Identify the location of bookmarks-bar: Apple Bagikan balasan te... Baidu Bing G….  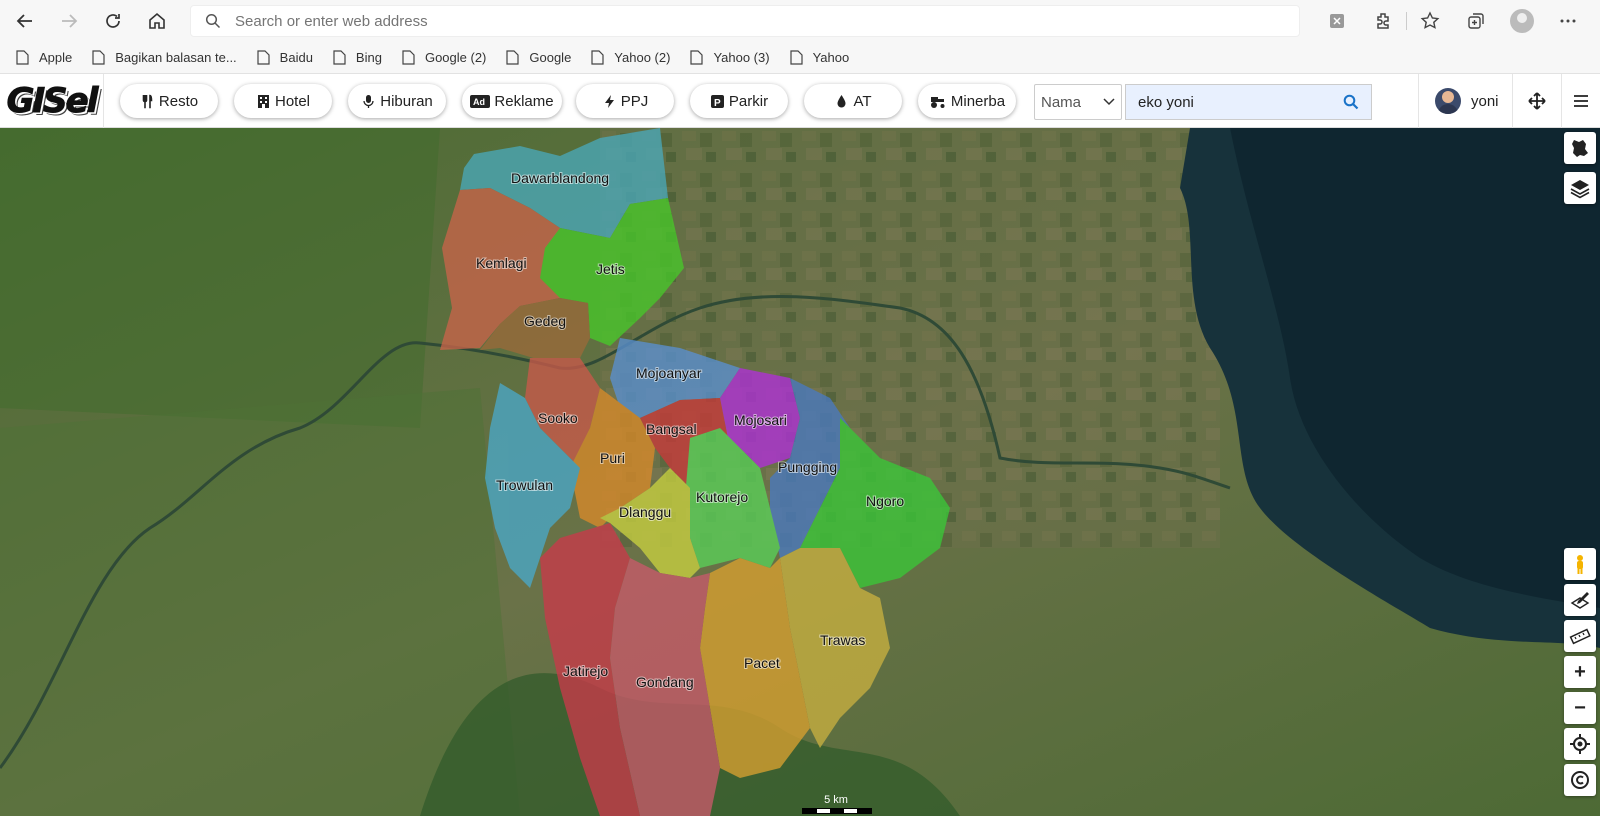
(800, 58).